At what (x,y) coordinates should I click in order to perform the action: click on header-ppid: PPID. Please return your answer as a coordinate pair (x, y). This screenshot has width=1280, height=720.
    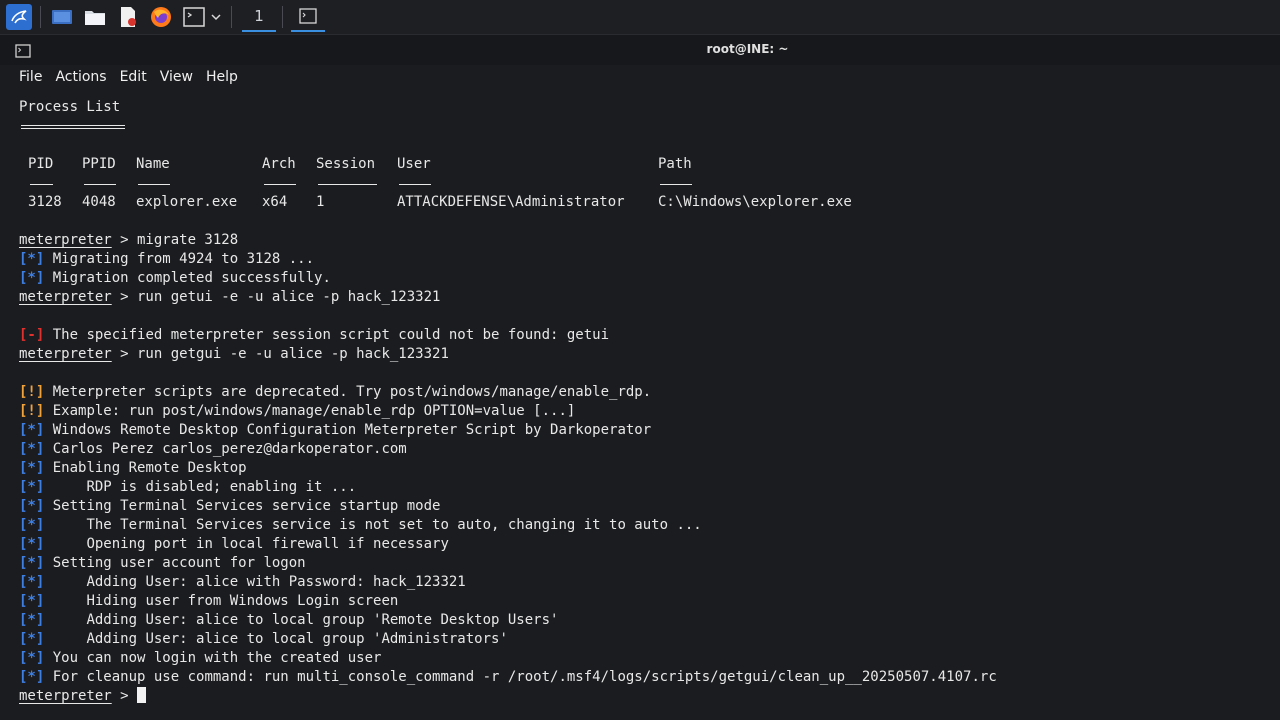
    Looking at the image, I should click on (99, 164).